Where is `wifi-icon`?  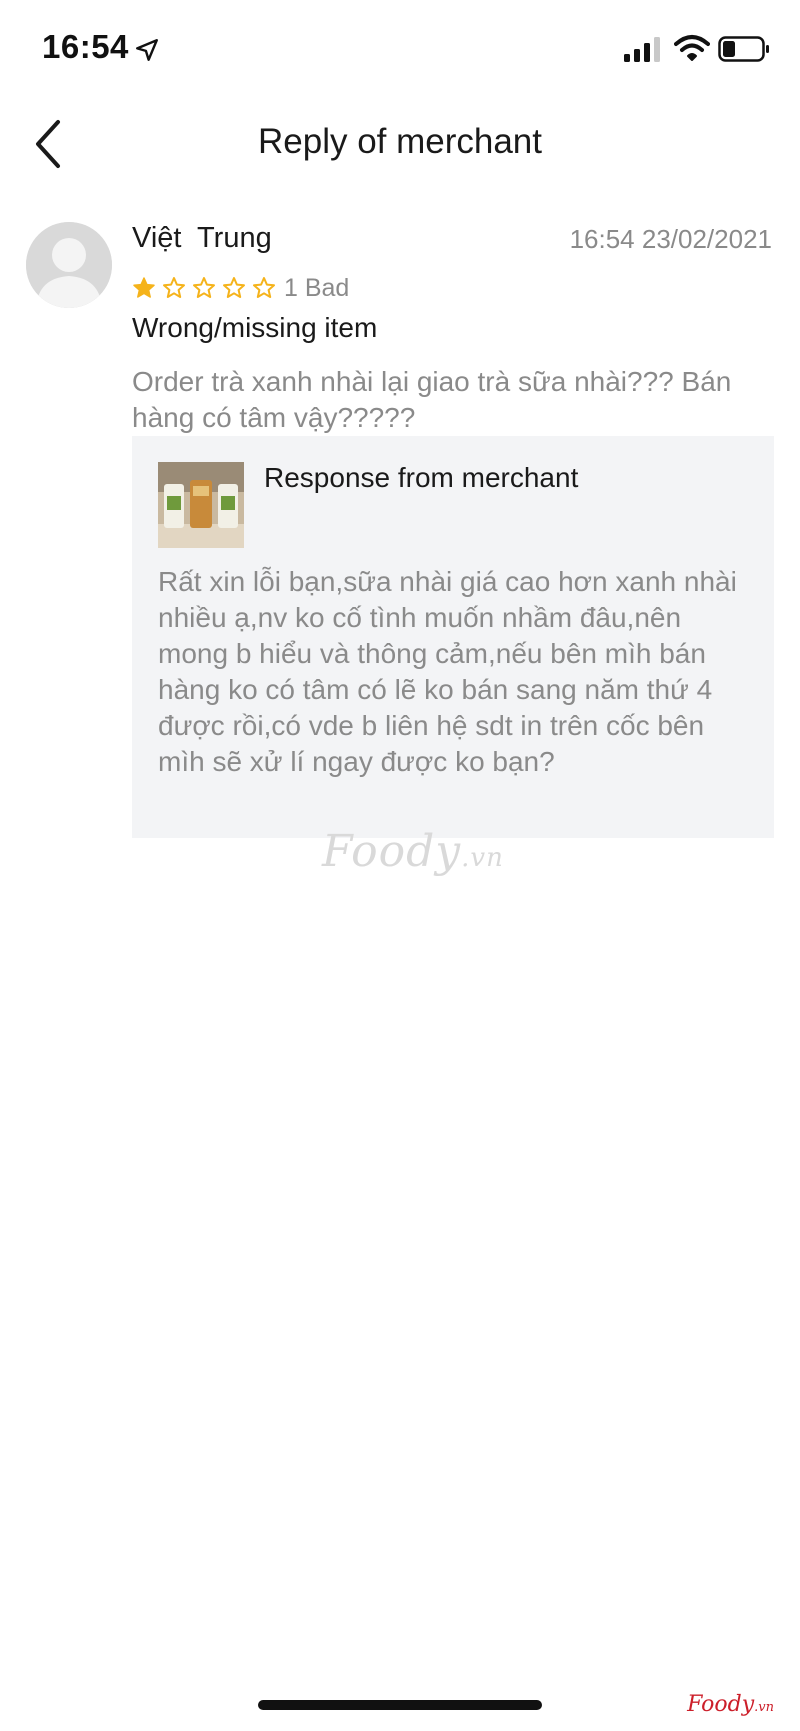
wifi-icon is located at coordinates (692, 48).